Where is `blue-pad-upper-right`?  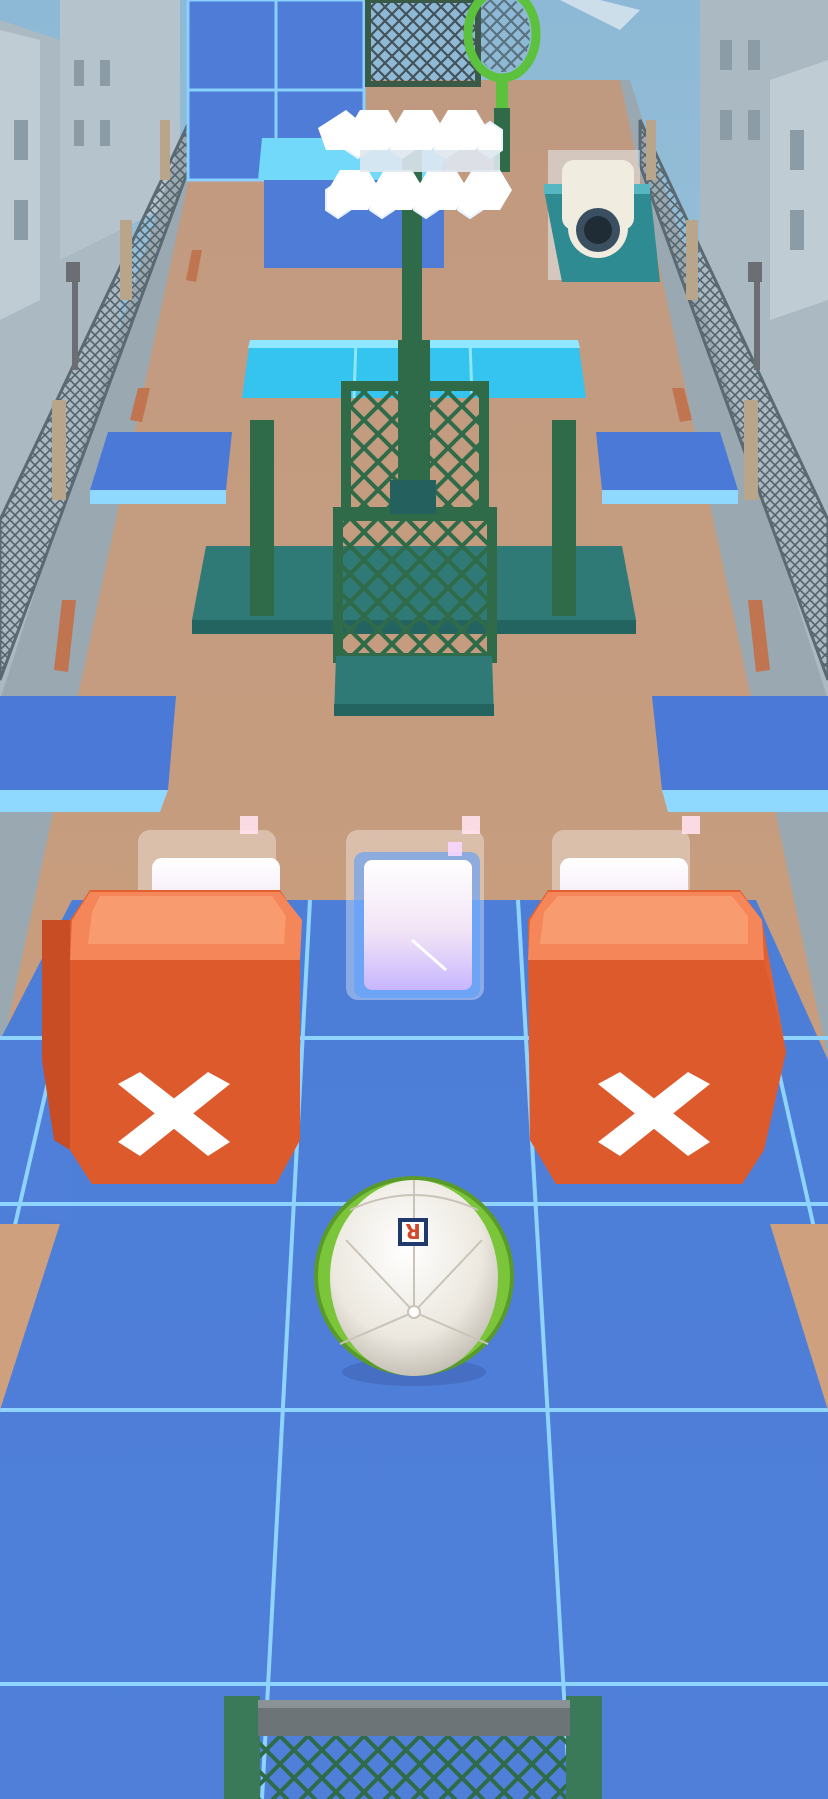 blue-pad-upper-right is located at coordinates (667, 468).